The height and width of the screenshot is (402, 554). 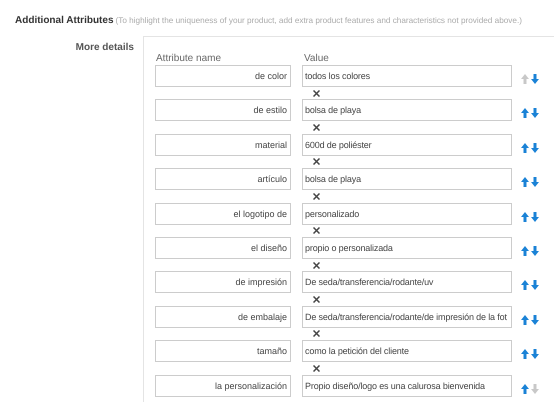 What do you see at coordinates (223, 247) in the screenshot?
I see `attribute-name-field: el diseño` at bounding box center [223, 247].